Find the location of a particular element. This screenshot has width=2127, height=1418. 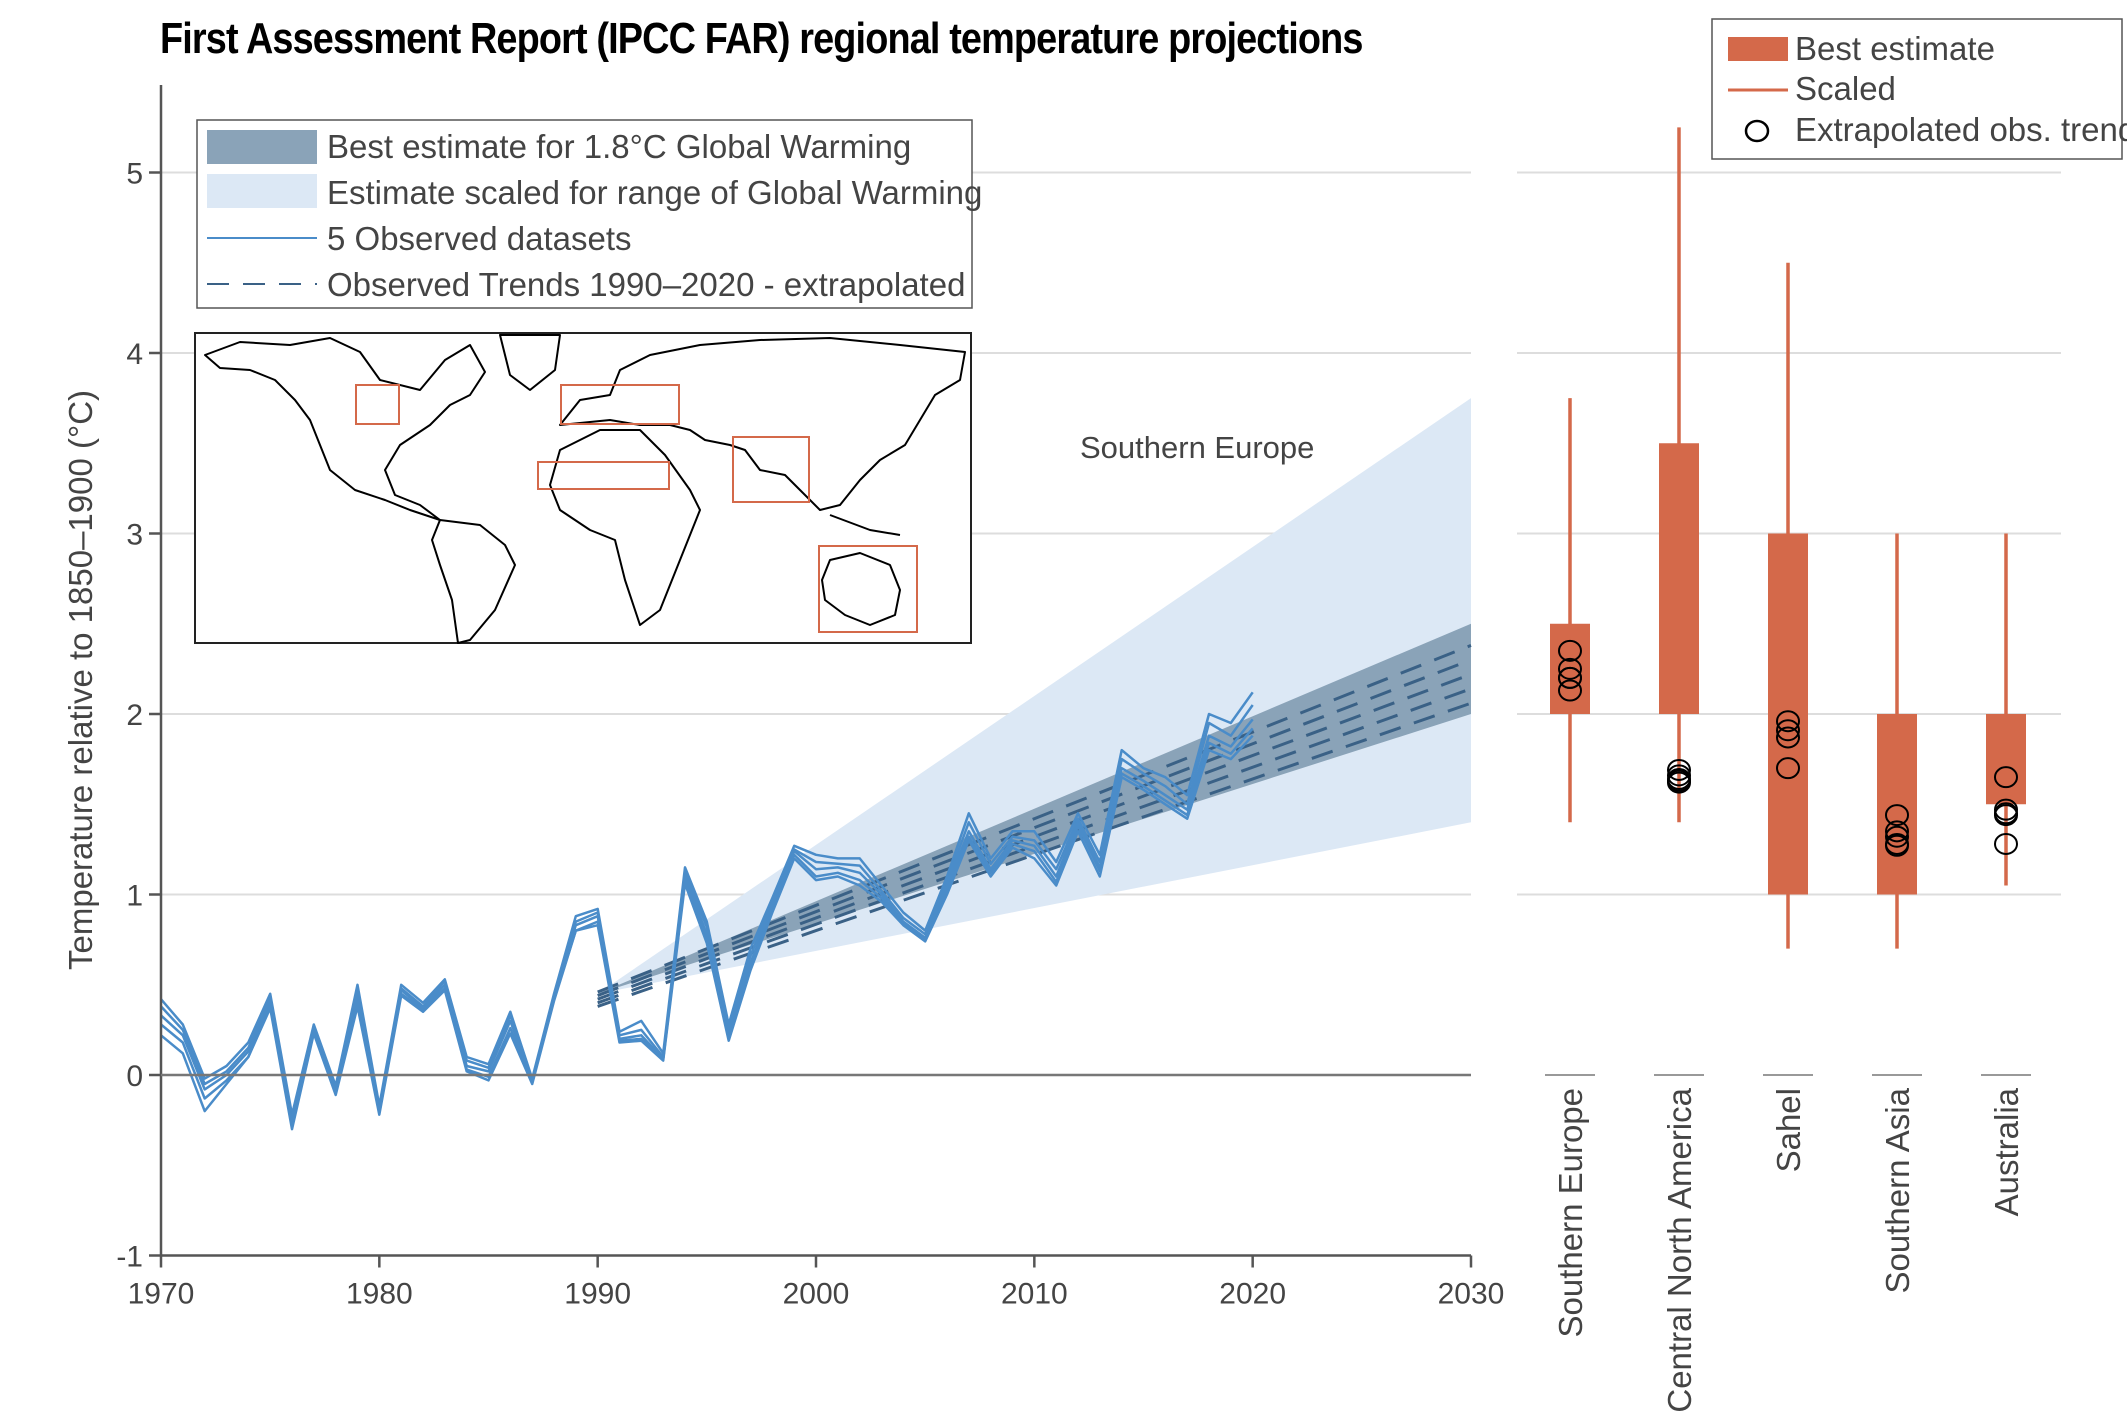

legend-label-obs-trend: Extrapolated obs. trend is located at coordinates (1961, 129).